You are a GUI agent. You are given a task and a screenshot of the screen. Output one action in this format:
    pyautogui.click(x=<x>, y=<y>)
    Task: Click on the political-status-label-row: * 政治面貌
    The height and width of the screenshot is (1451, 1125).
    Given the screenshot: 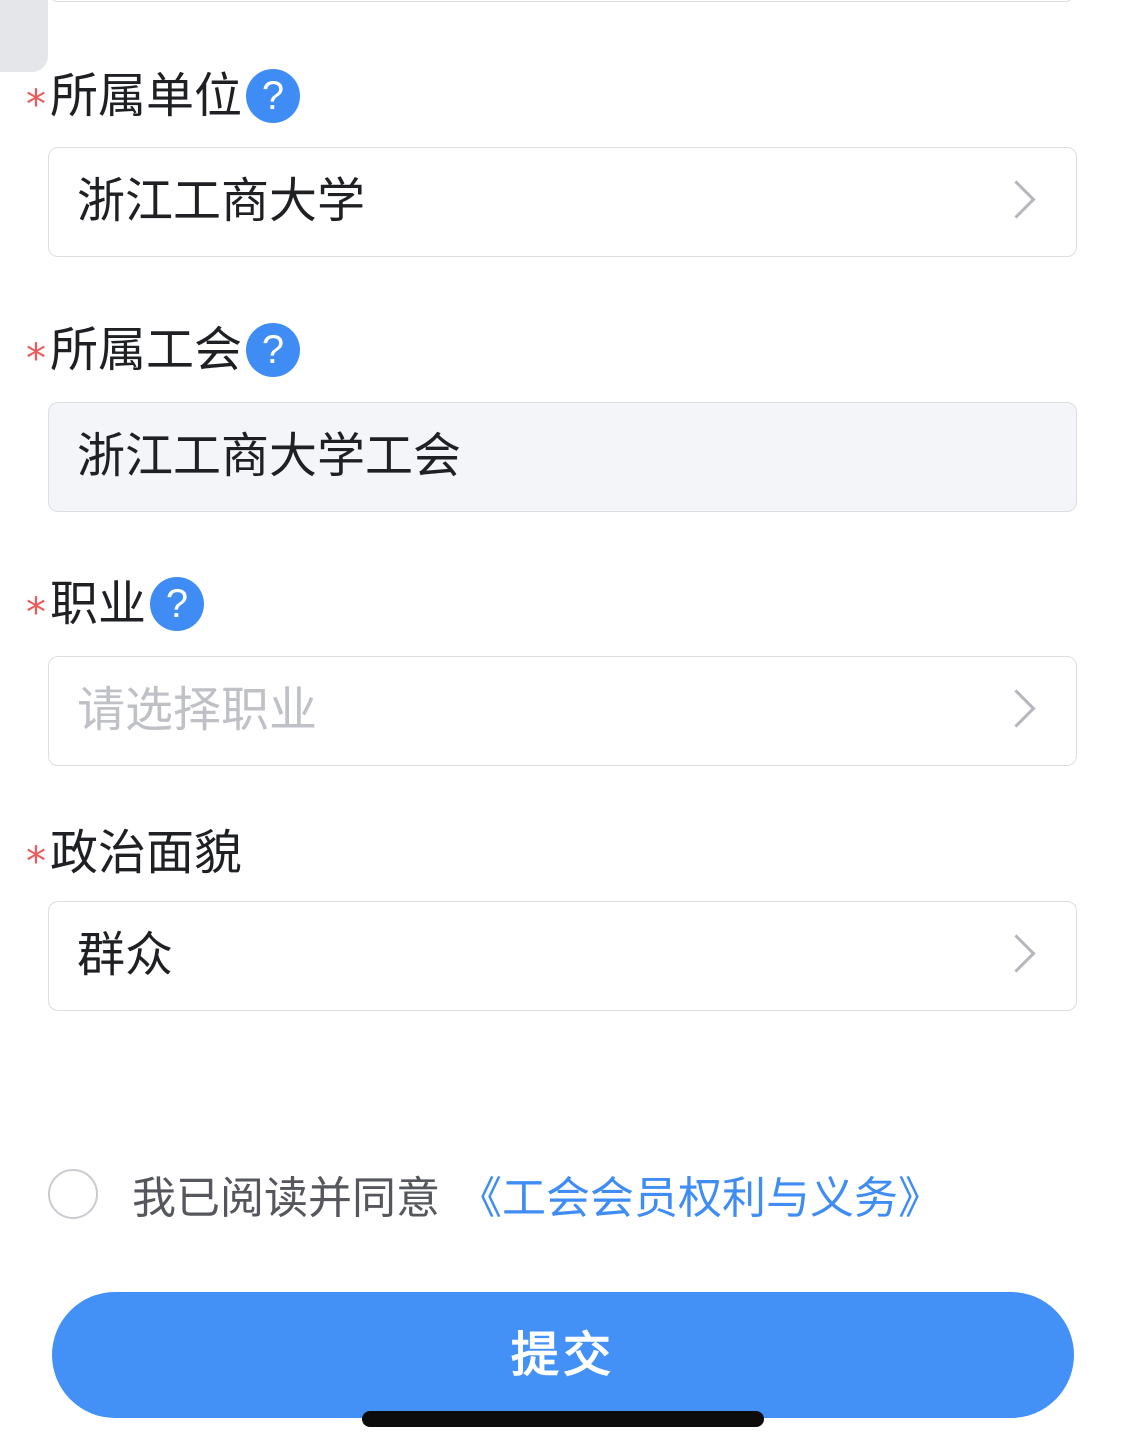 What is the action you would take?
    pyautogui.click(x=134, y=853)
    